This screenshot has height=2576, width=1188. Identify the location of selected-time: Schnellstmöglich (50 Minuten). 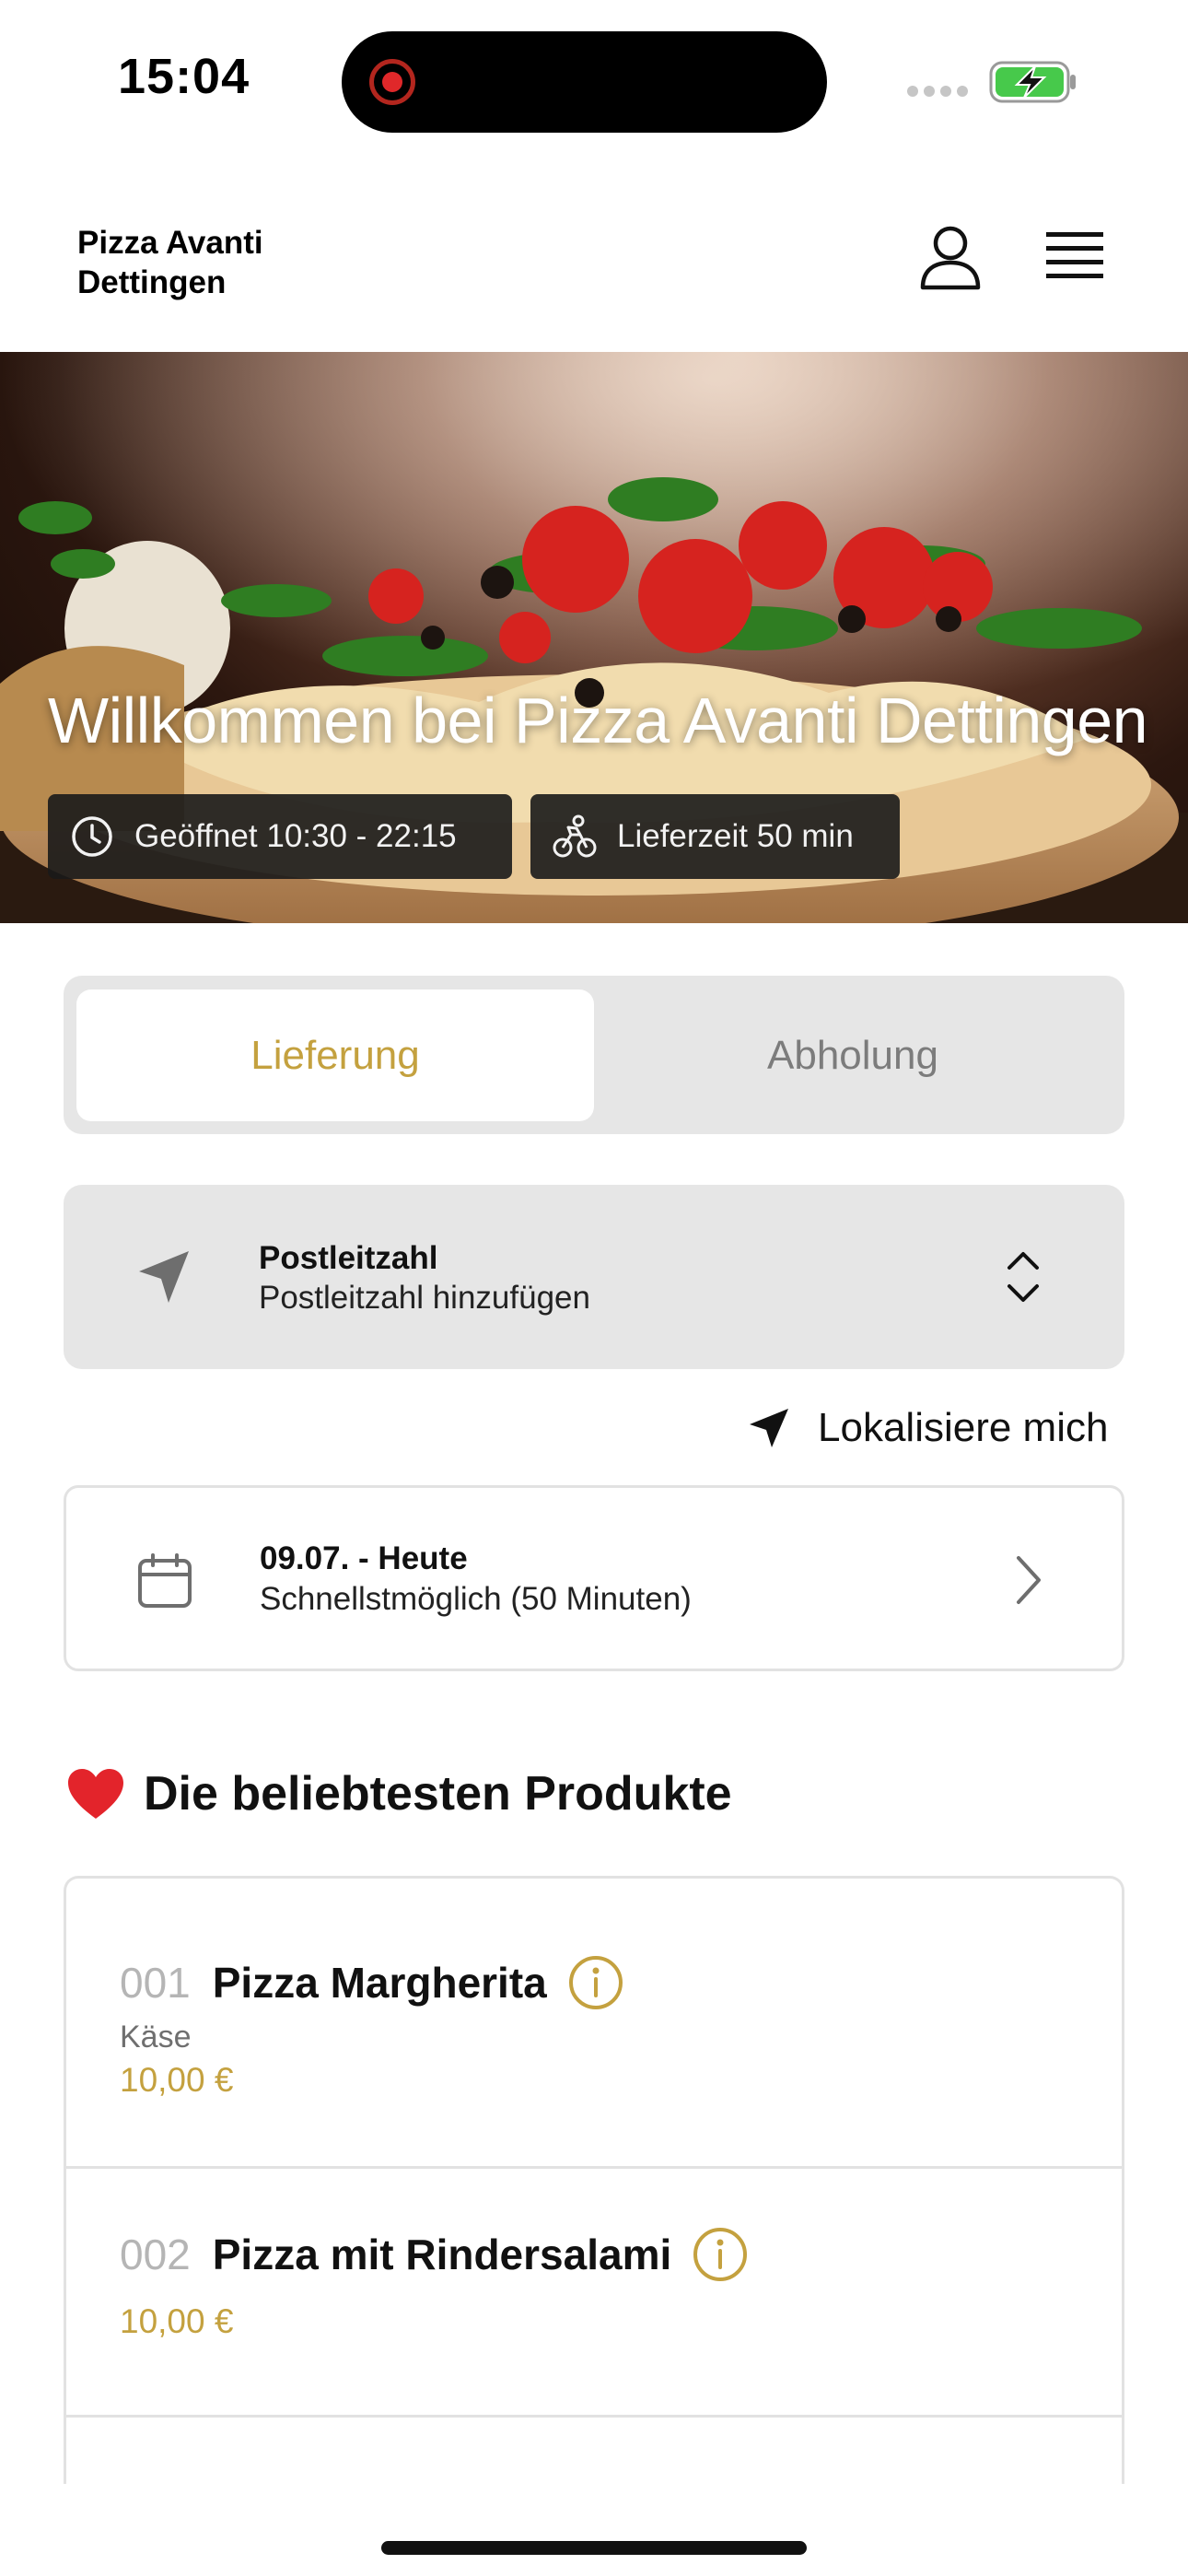
(476, 1599).